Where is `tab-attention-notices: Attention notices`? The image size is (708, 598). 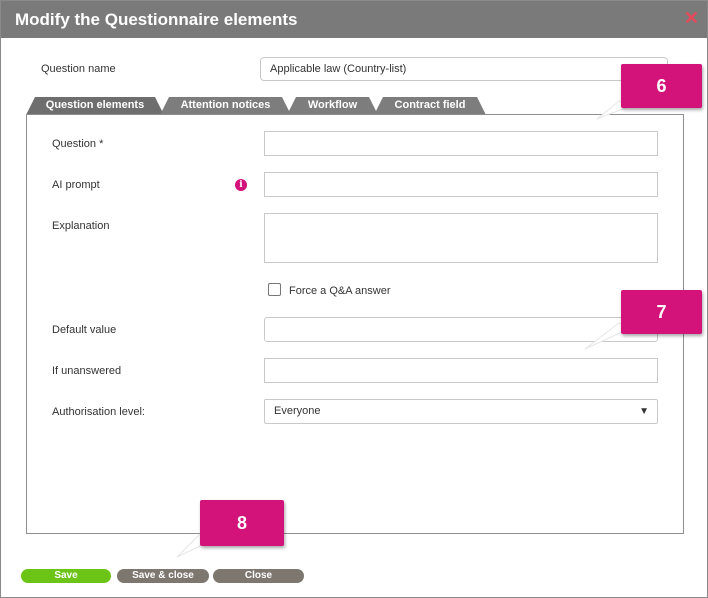
tab-attention-notices: Attention notices is located at coordinates (225, 106).